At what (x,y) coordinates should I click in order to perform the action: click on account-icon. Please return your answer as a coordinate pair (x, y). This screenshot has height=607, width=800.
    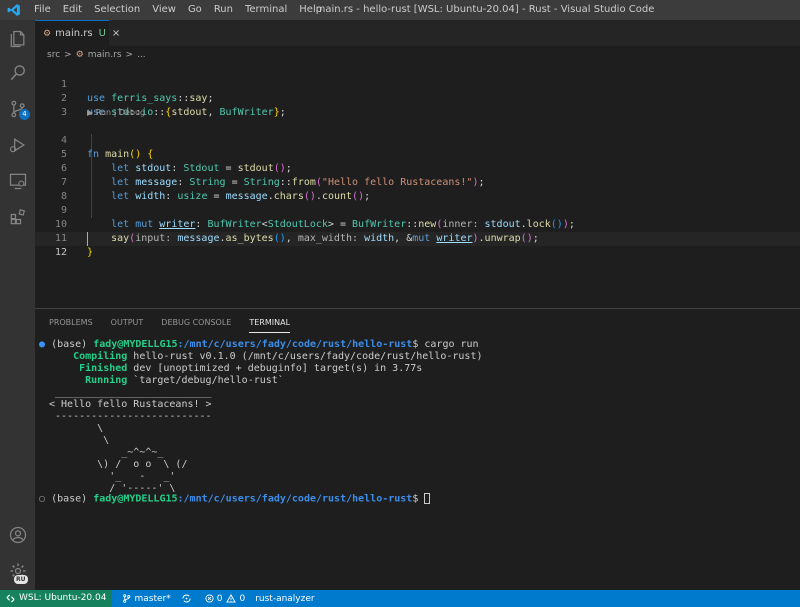
    Looking at the image, I should click on (17, 535).